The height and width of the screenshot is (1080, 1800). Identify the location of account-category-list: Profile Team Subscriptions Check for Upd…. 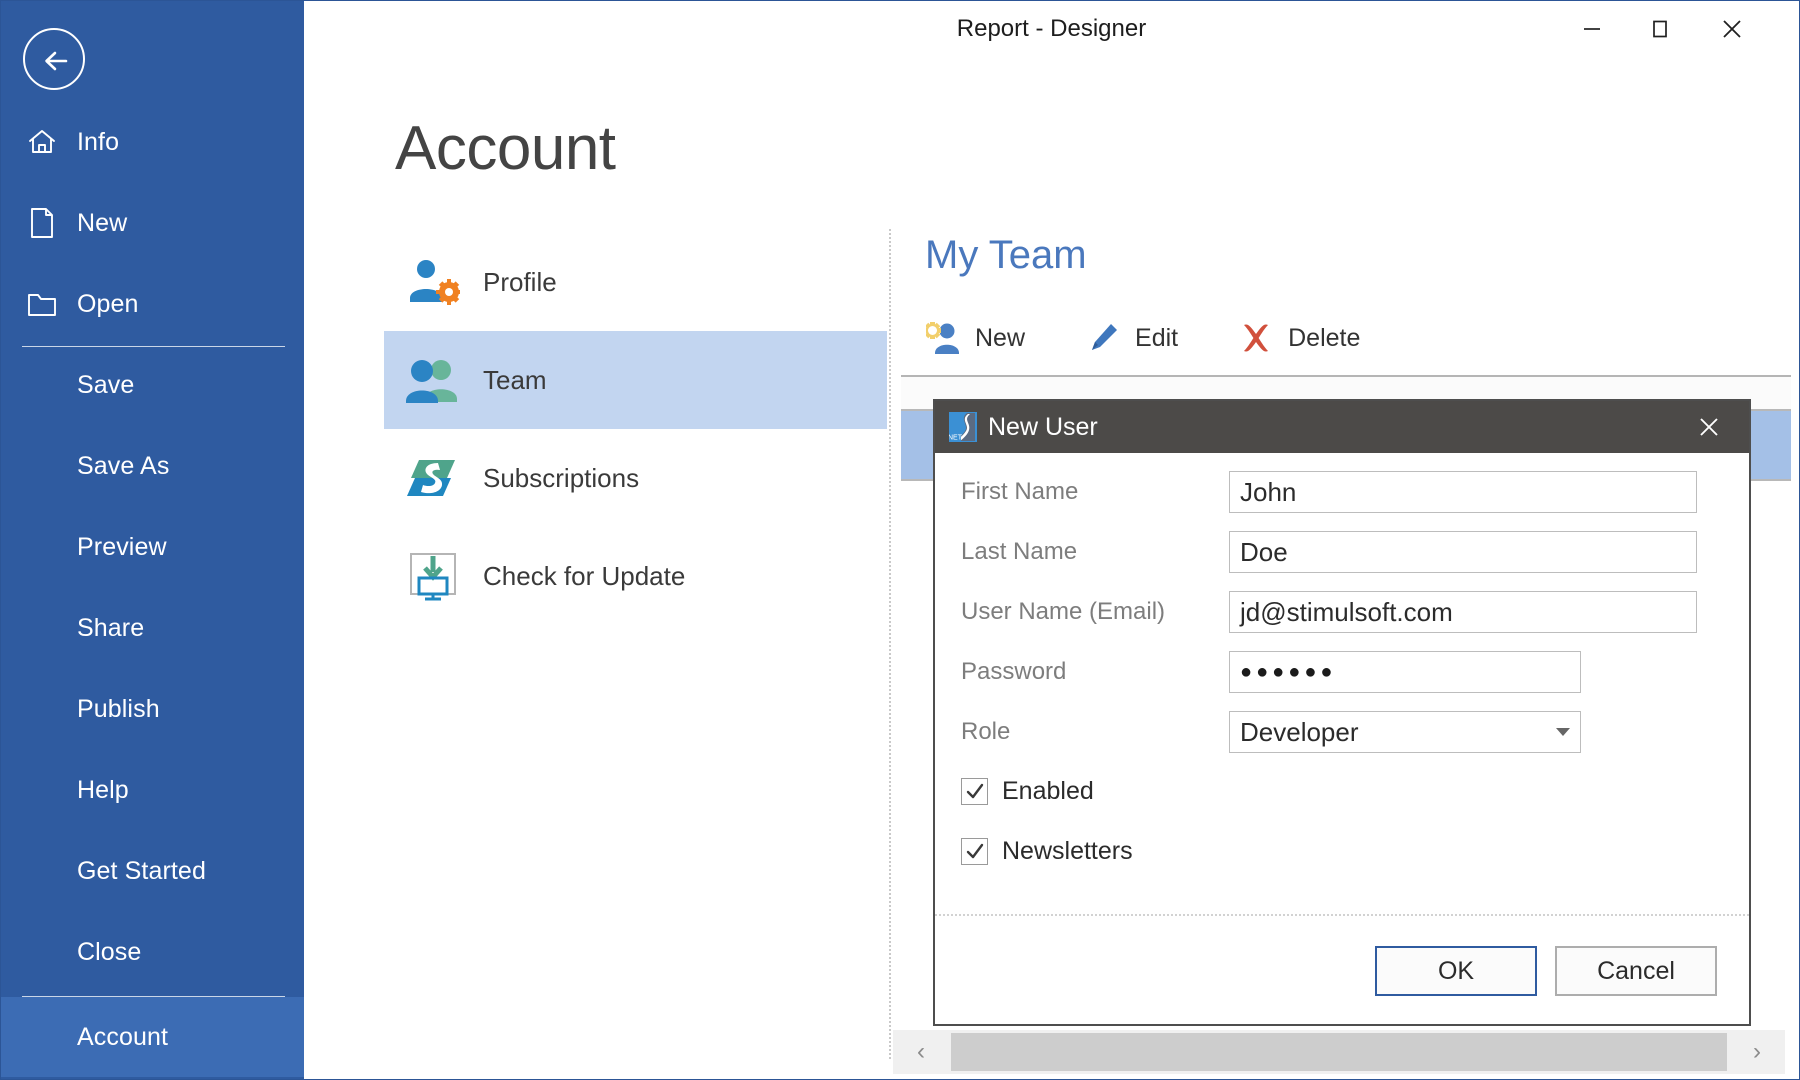
(635, 443).